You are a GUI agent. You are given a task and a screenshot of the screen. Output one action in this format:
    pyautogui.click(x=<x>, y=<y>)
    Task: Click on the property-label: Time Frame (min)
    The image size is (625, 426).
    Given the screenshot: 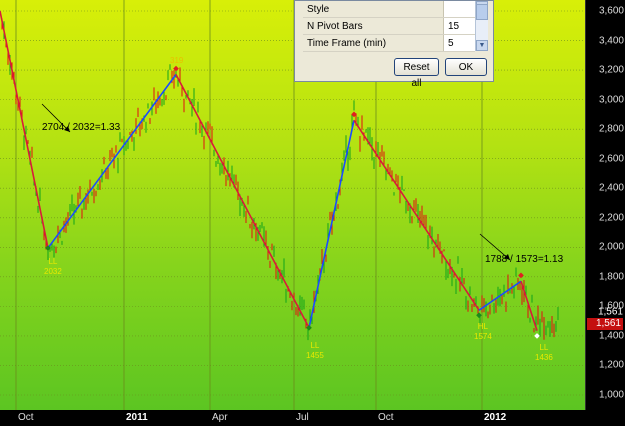 What is the action you would take?
    pyautogui.click(x=373, y=43)
    